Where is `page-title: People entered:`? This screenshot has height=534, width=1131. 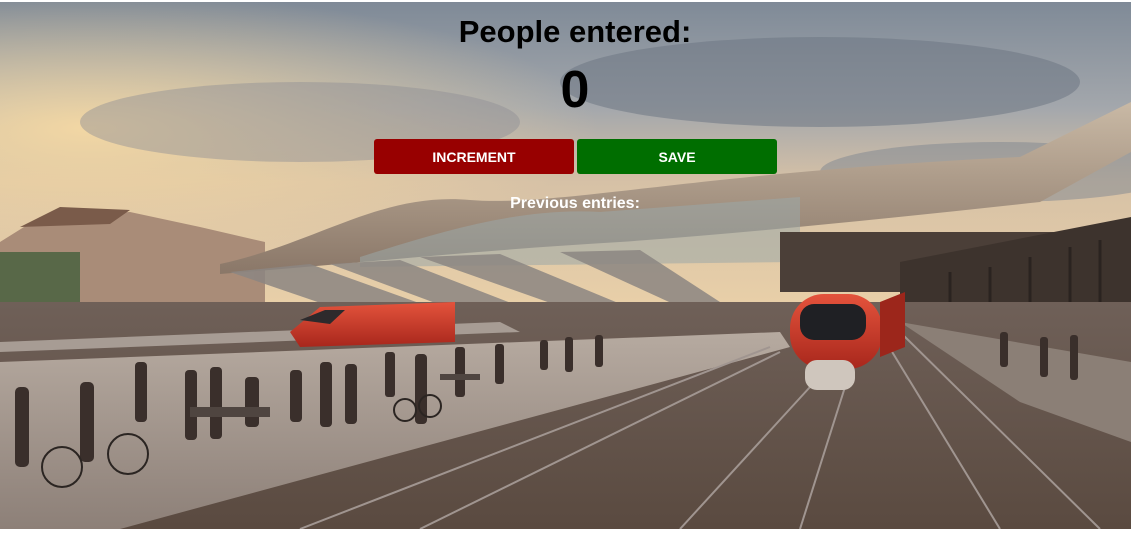
page-title: People entered: is located at coordinates (575, 31).